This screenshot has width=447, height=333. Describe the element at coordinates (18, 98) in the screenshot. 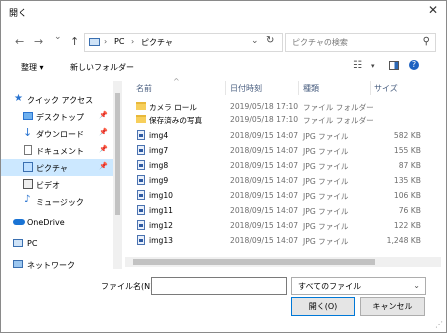

I see `star-icon: ★` at that location.